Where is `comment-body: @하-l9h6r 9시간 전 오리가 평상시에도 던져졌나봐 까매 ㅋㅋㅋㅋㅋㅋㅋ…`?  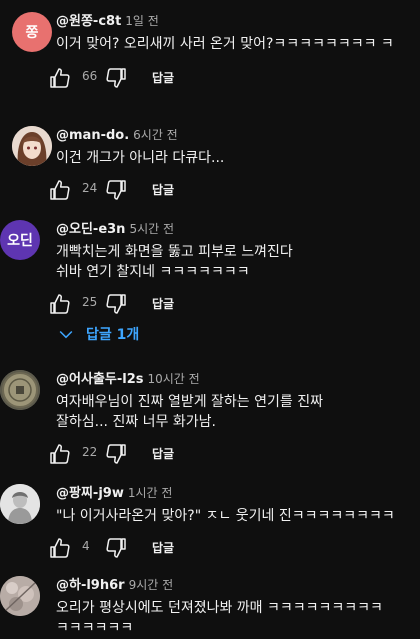 comment-body: @하-l9h6r 9시간 전 오리가 평상시에도 던져졌나봐 까매 ㅋㅋㅋㅋㅋㅋㅋ… is located at coordinates (234, 607).